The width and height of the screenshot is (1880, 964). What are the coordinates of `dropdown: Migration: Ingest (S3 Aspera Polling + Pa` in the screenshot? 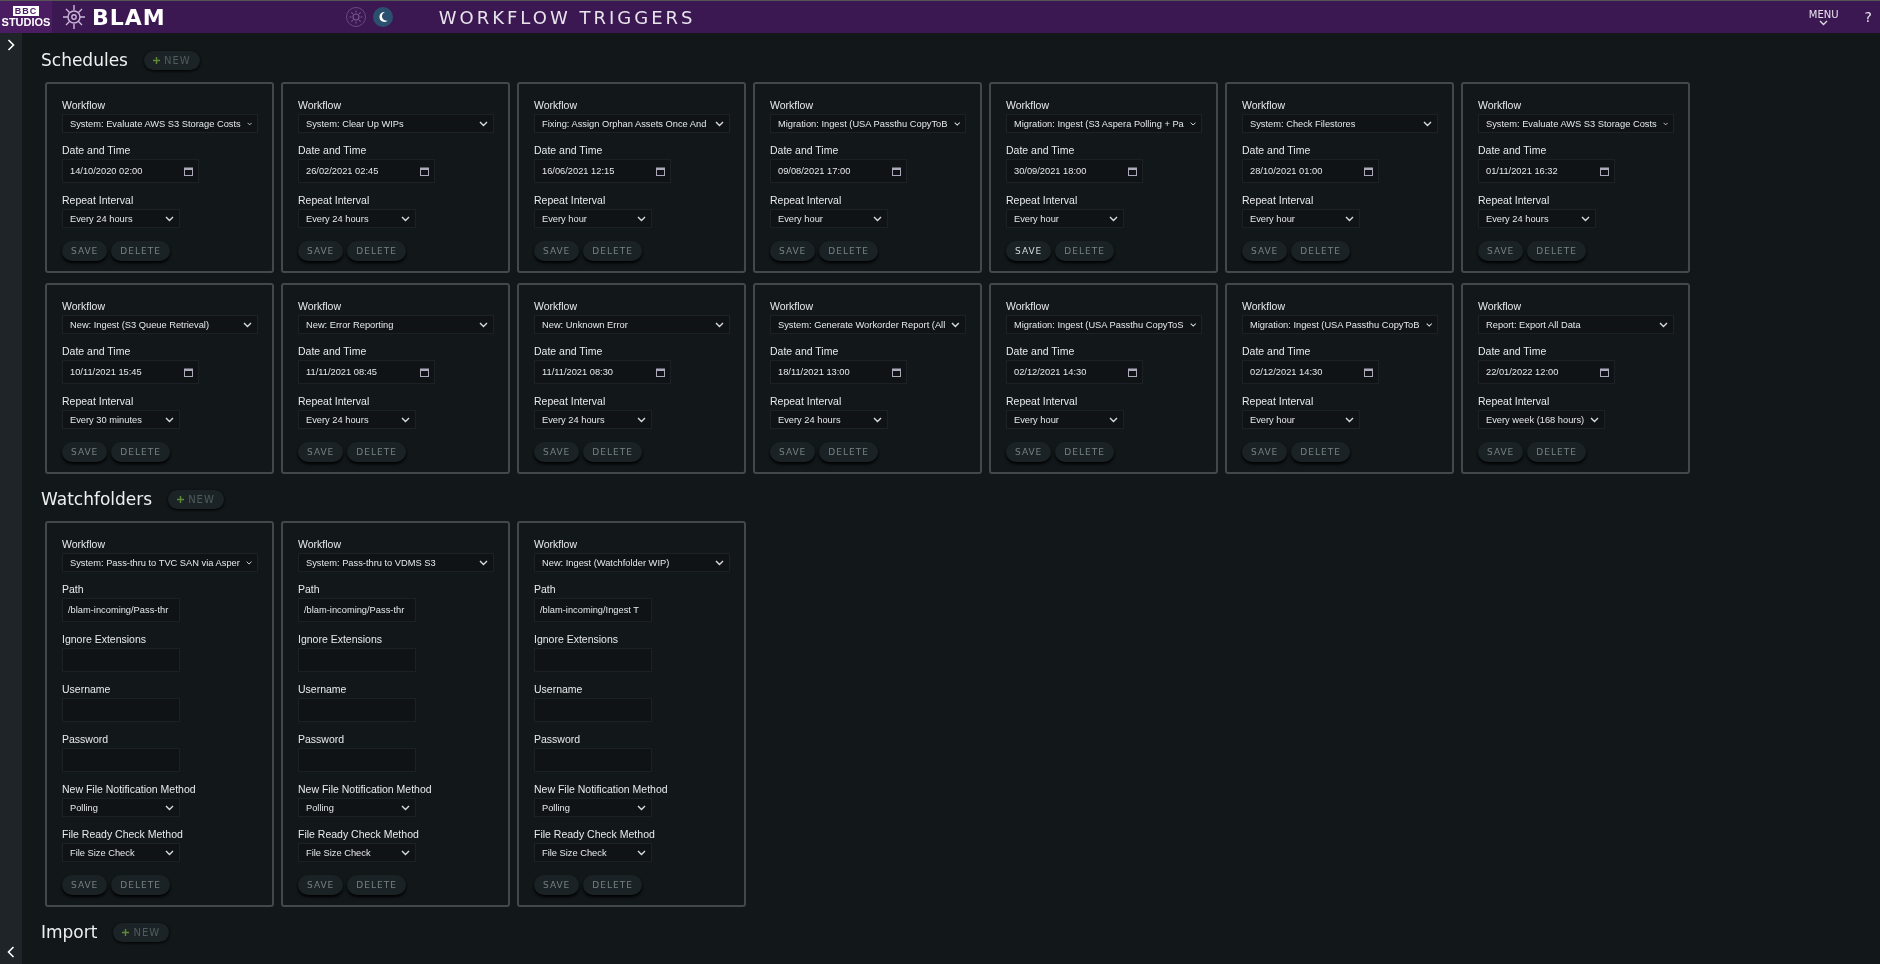 It's located at (1104, 123).